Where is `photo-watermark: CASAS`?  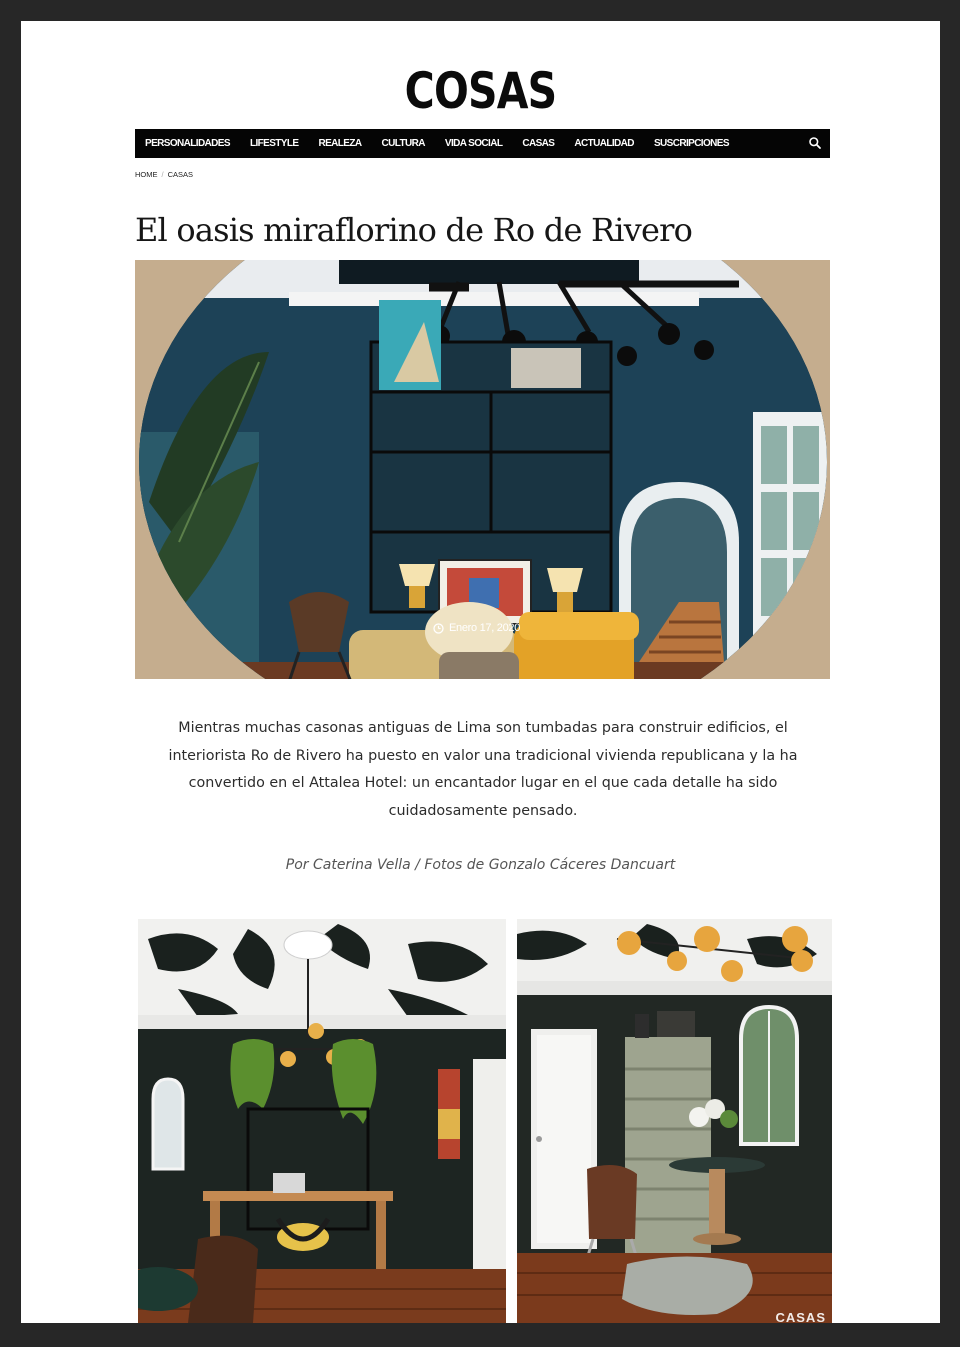
photo-watermark: CASAS is located at coordinates (800, 1316).